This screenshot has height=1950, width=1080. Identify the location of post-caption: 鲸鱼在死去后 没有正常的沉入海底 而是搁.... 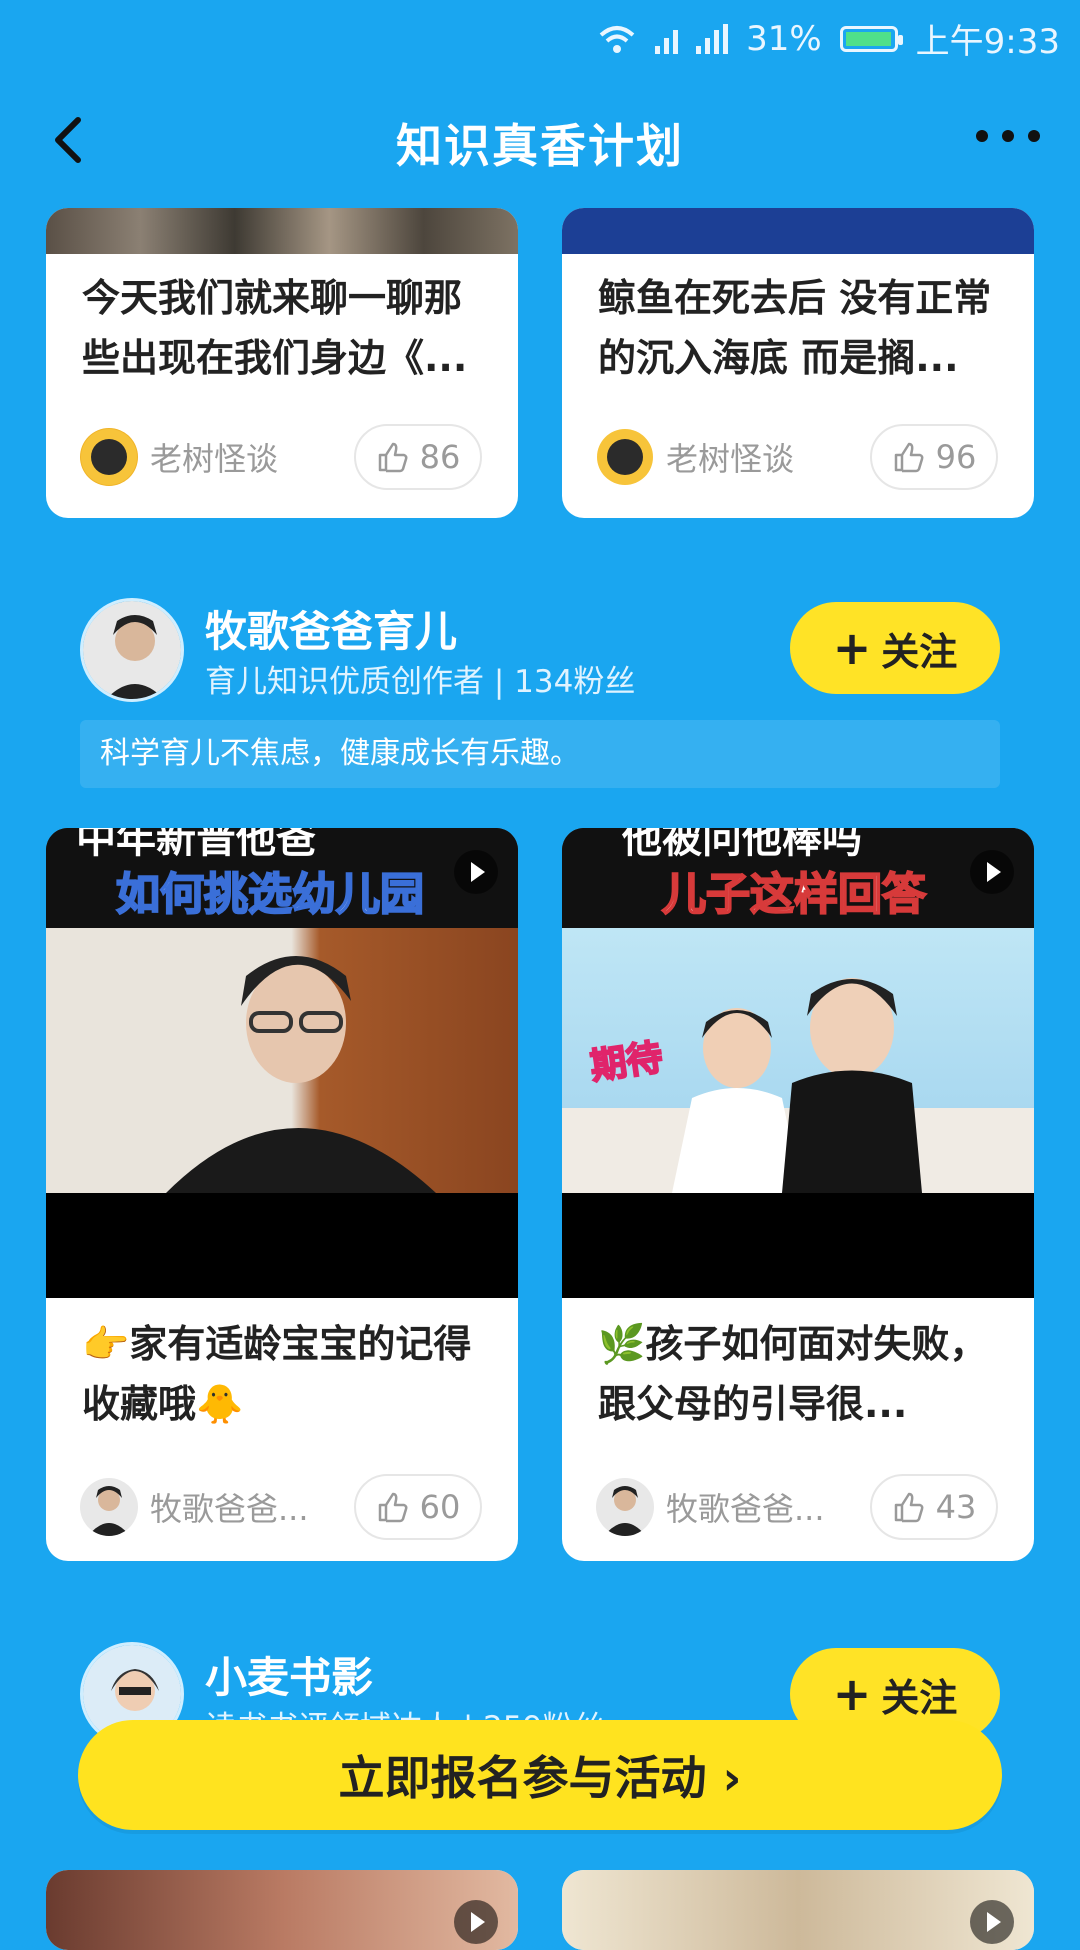
(795, 328).